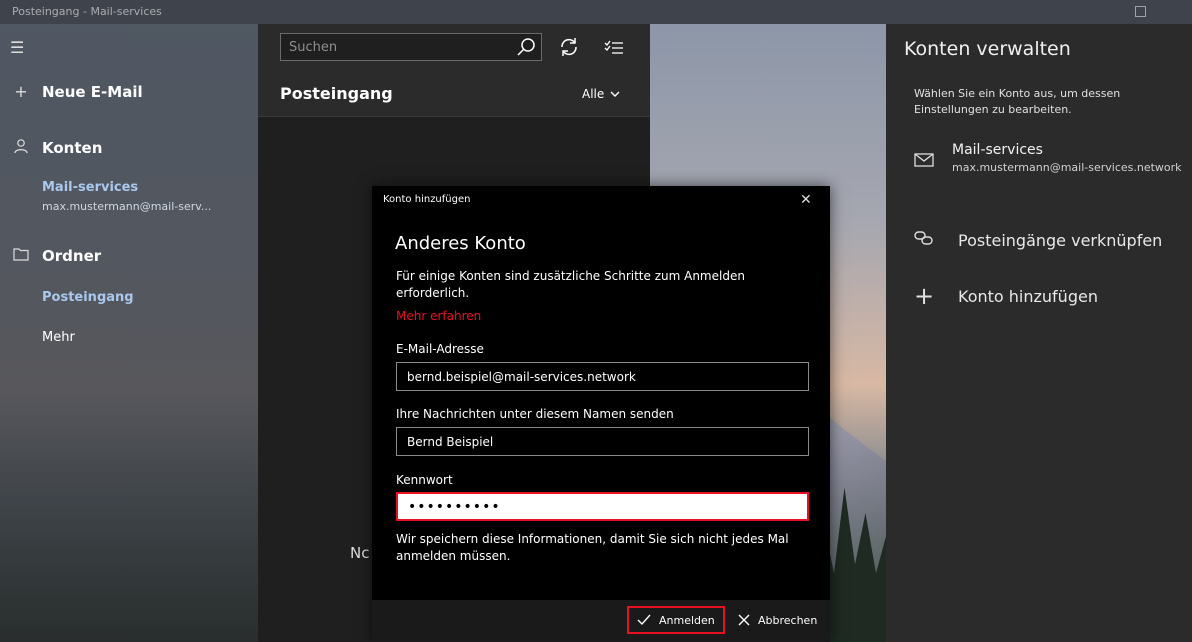 The height and width of the screenshot is (642, 1192). What do you see at coordinates (454, 70) in the screenshot?
I see `list-header: Posteingang Alle` at bounding box center [454, 70].